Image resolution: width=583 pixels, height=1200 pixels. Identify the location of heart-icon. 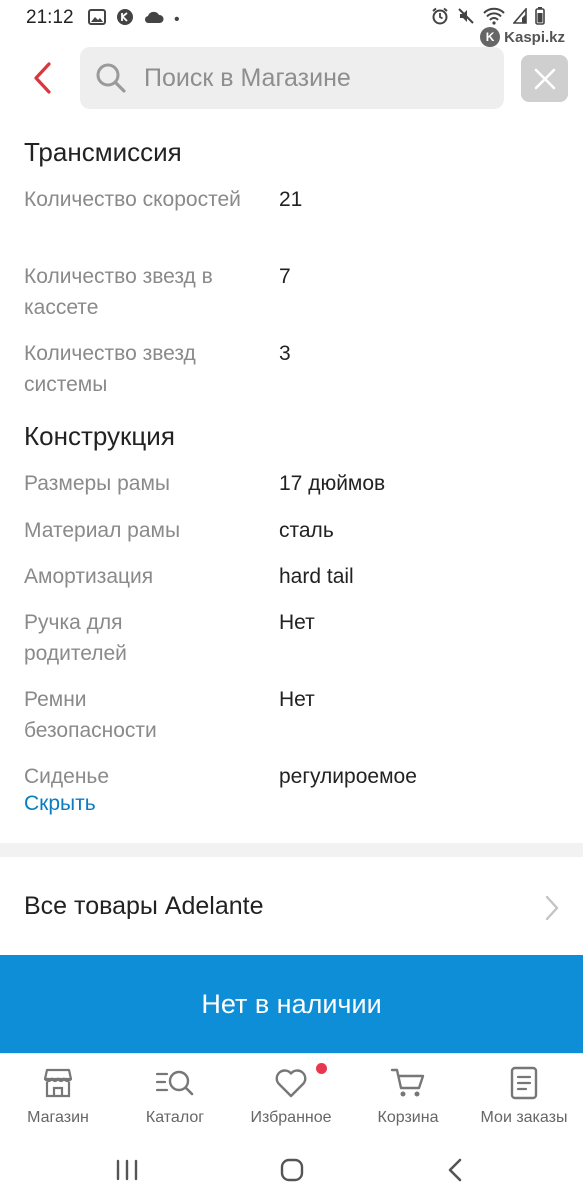
(291, 1083).